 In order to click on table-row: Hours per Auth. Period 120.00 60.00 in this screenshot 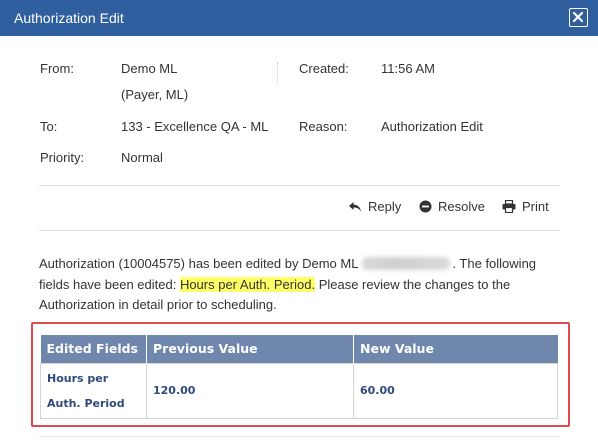, I will do `click(299, 390)`.